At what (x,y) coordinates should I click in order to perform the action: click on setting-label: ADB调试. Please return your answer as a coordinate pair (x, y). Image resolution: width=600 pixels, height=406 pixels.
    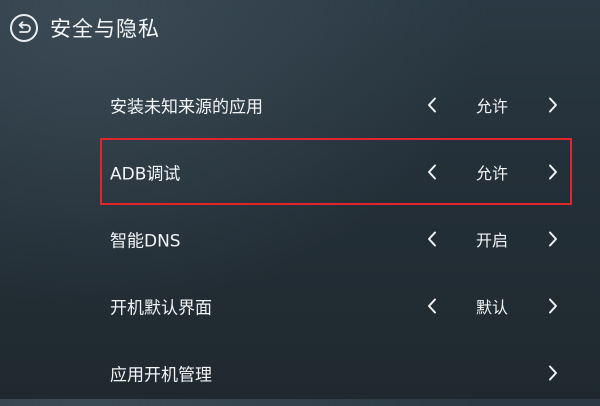
    Looking at the image, I should click on (145, 174).